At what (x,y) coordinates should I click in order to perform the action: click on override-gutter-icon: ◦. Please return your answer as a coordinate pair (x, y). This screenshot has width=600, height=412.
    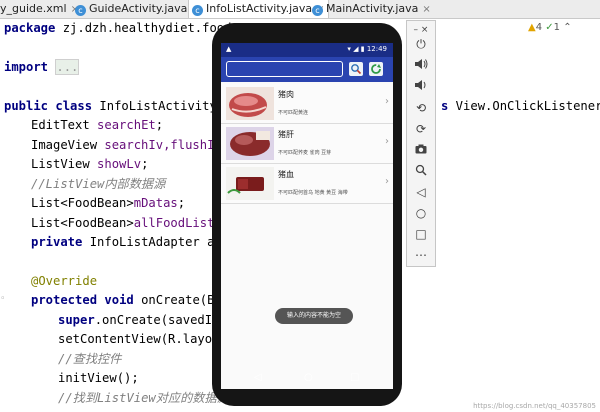
    Looking at the image, I should click on (2, 299).